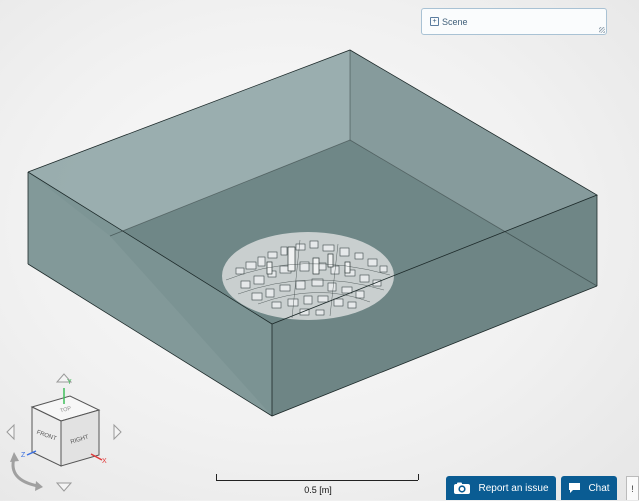 This screenshot has width=639, height=501. What do you see at coordinates (39, 486) in the screenshot?
I see `rotate-arrow-head` at bounding box center [39, 486].